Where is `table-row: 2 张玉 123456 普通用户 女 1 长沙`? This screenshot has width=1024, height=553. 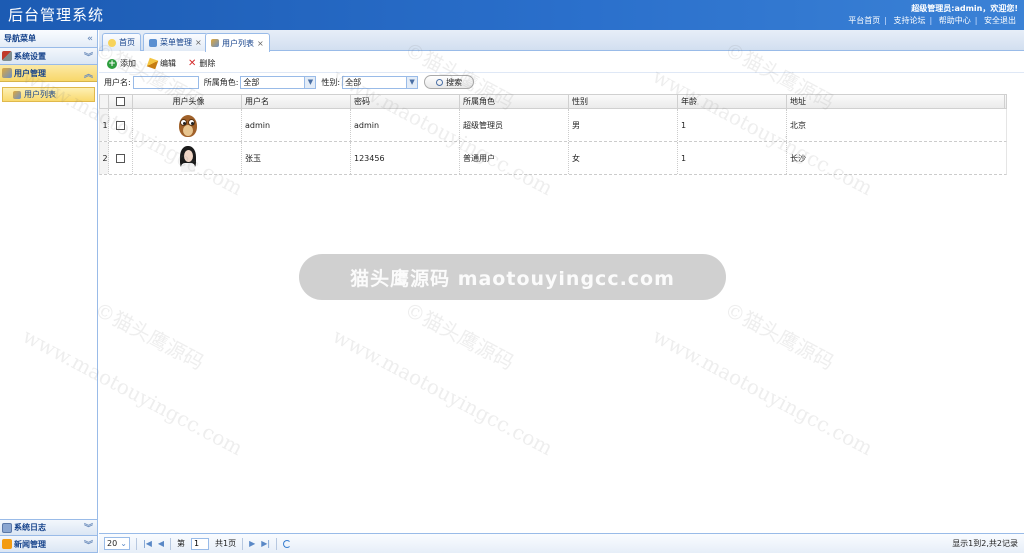 table-row: 2 张玉 123456 普通用户 女 1 长沙 is located at coordinates (553, 158).